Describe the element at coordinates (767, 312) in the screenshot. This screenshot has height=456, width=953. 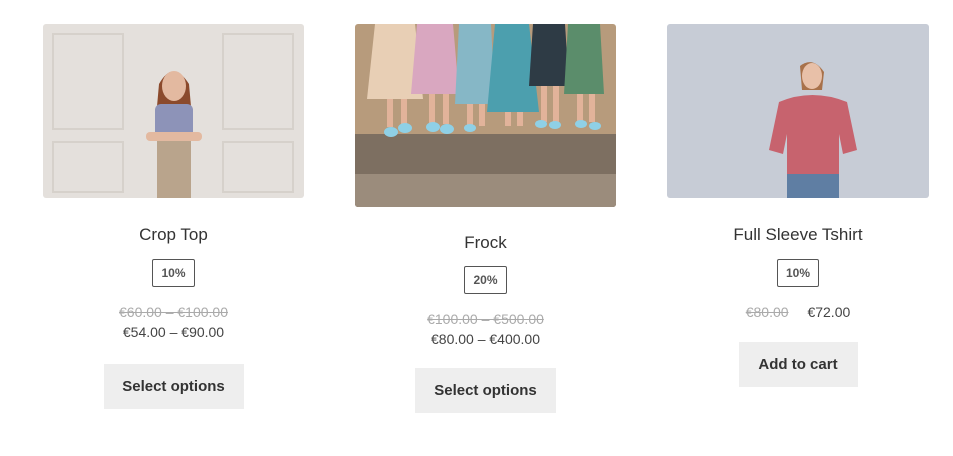
I see `old-price: €80.00` at that location.